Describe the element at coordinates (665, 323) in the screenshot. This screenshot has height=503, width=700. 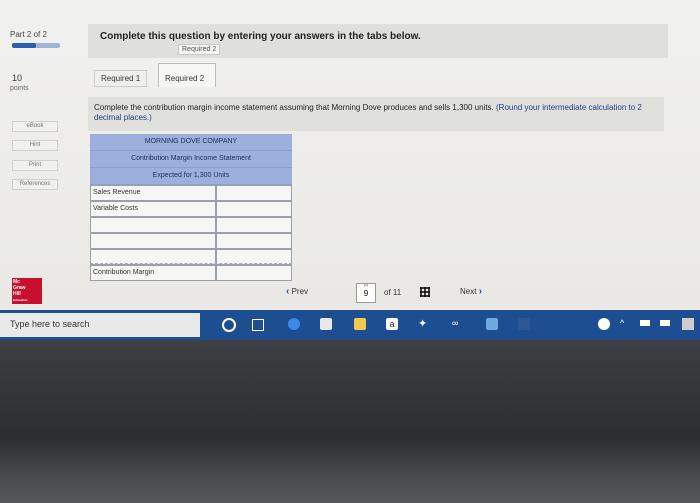
I see `network-icon` at that location.